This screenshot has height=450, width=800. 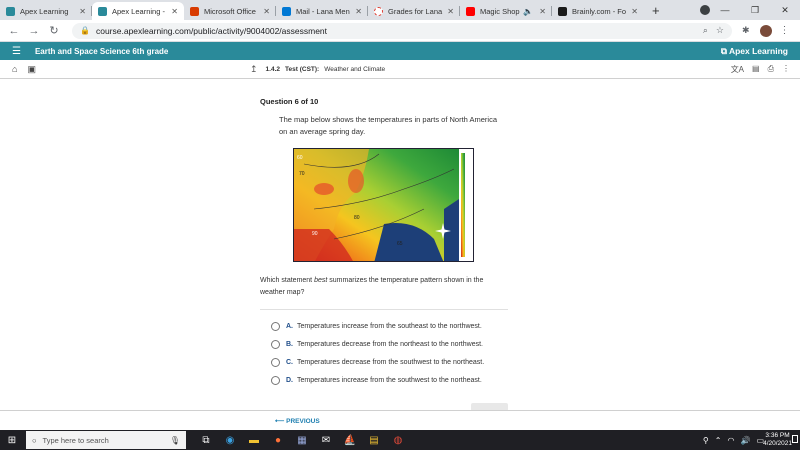 What do you see at coordinates (75, 440) in the screenshot?
I see `search-placeholder: Type here to search` at bounding box center [75, 440].